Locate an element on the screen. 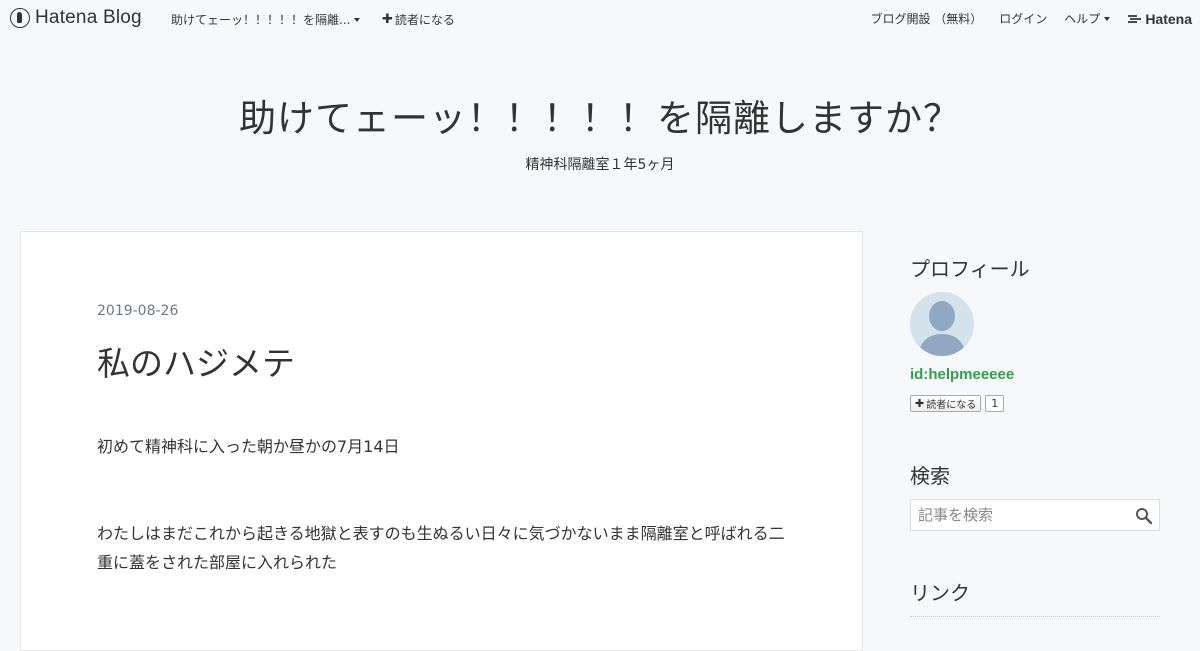 The image size is (1200, 651). hatena-mark-icon is located at coordinates (1135, 18).